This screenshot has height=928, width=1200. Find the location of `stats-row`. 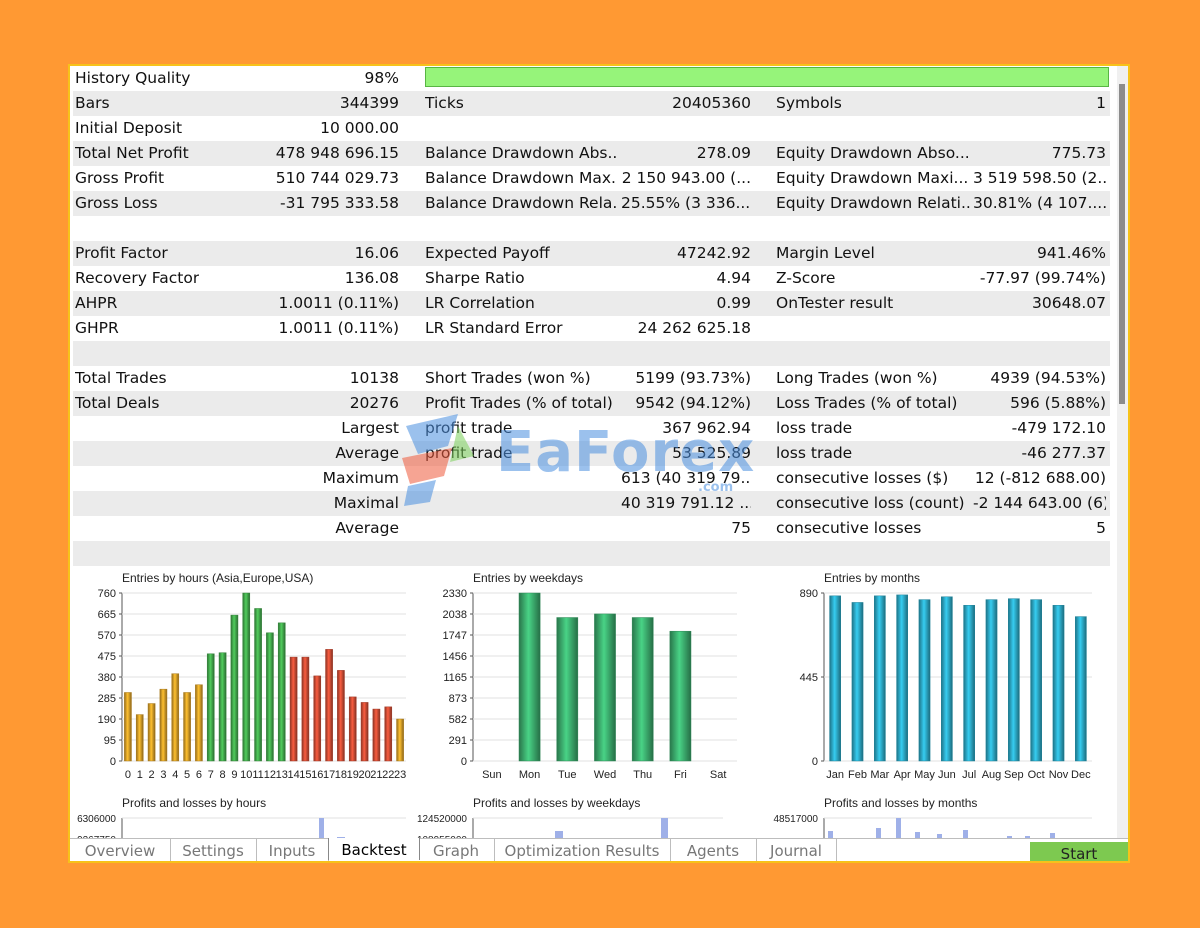

stats-row is located at coordinates (591, 553).